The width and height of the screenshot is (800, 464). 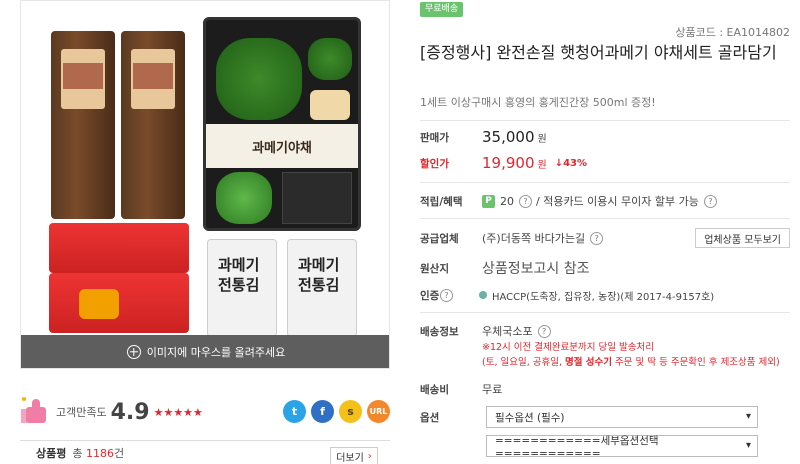 I want to click on benefit-help-icon: ?, so click(x=710, y=201).